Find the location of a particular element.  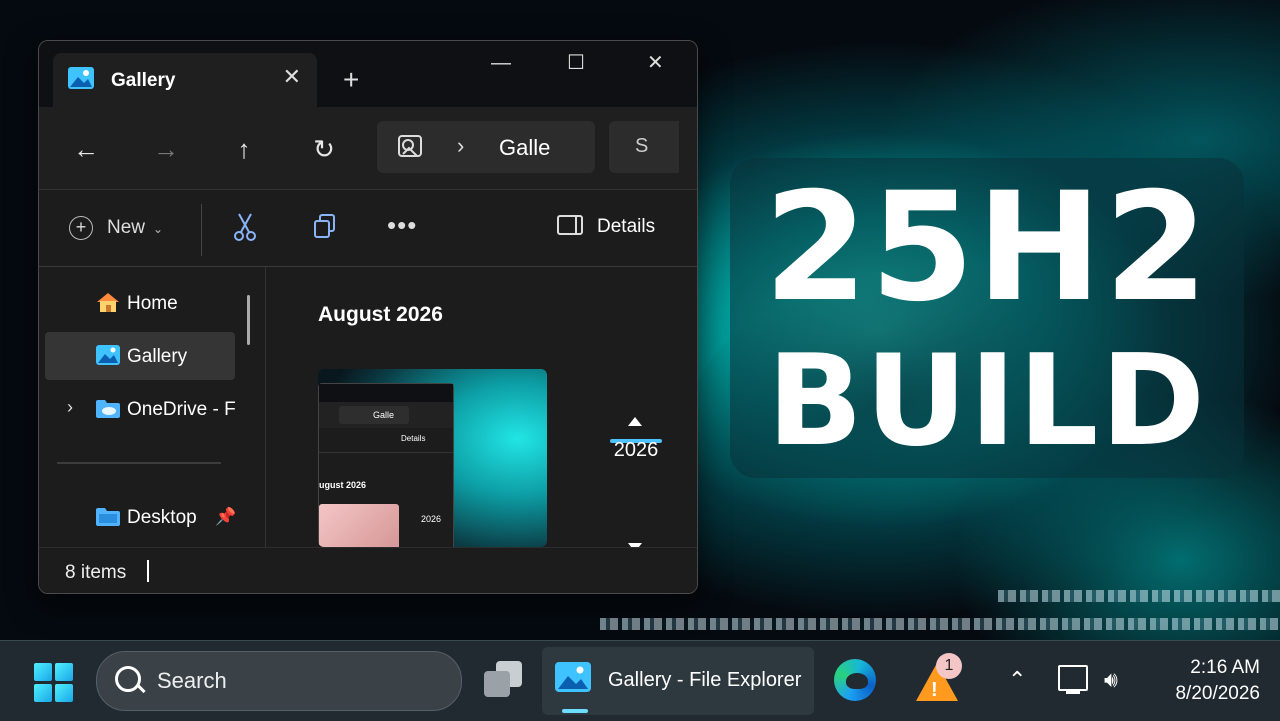

details-label: Details is located at coordinates (626, 226).